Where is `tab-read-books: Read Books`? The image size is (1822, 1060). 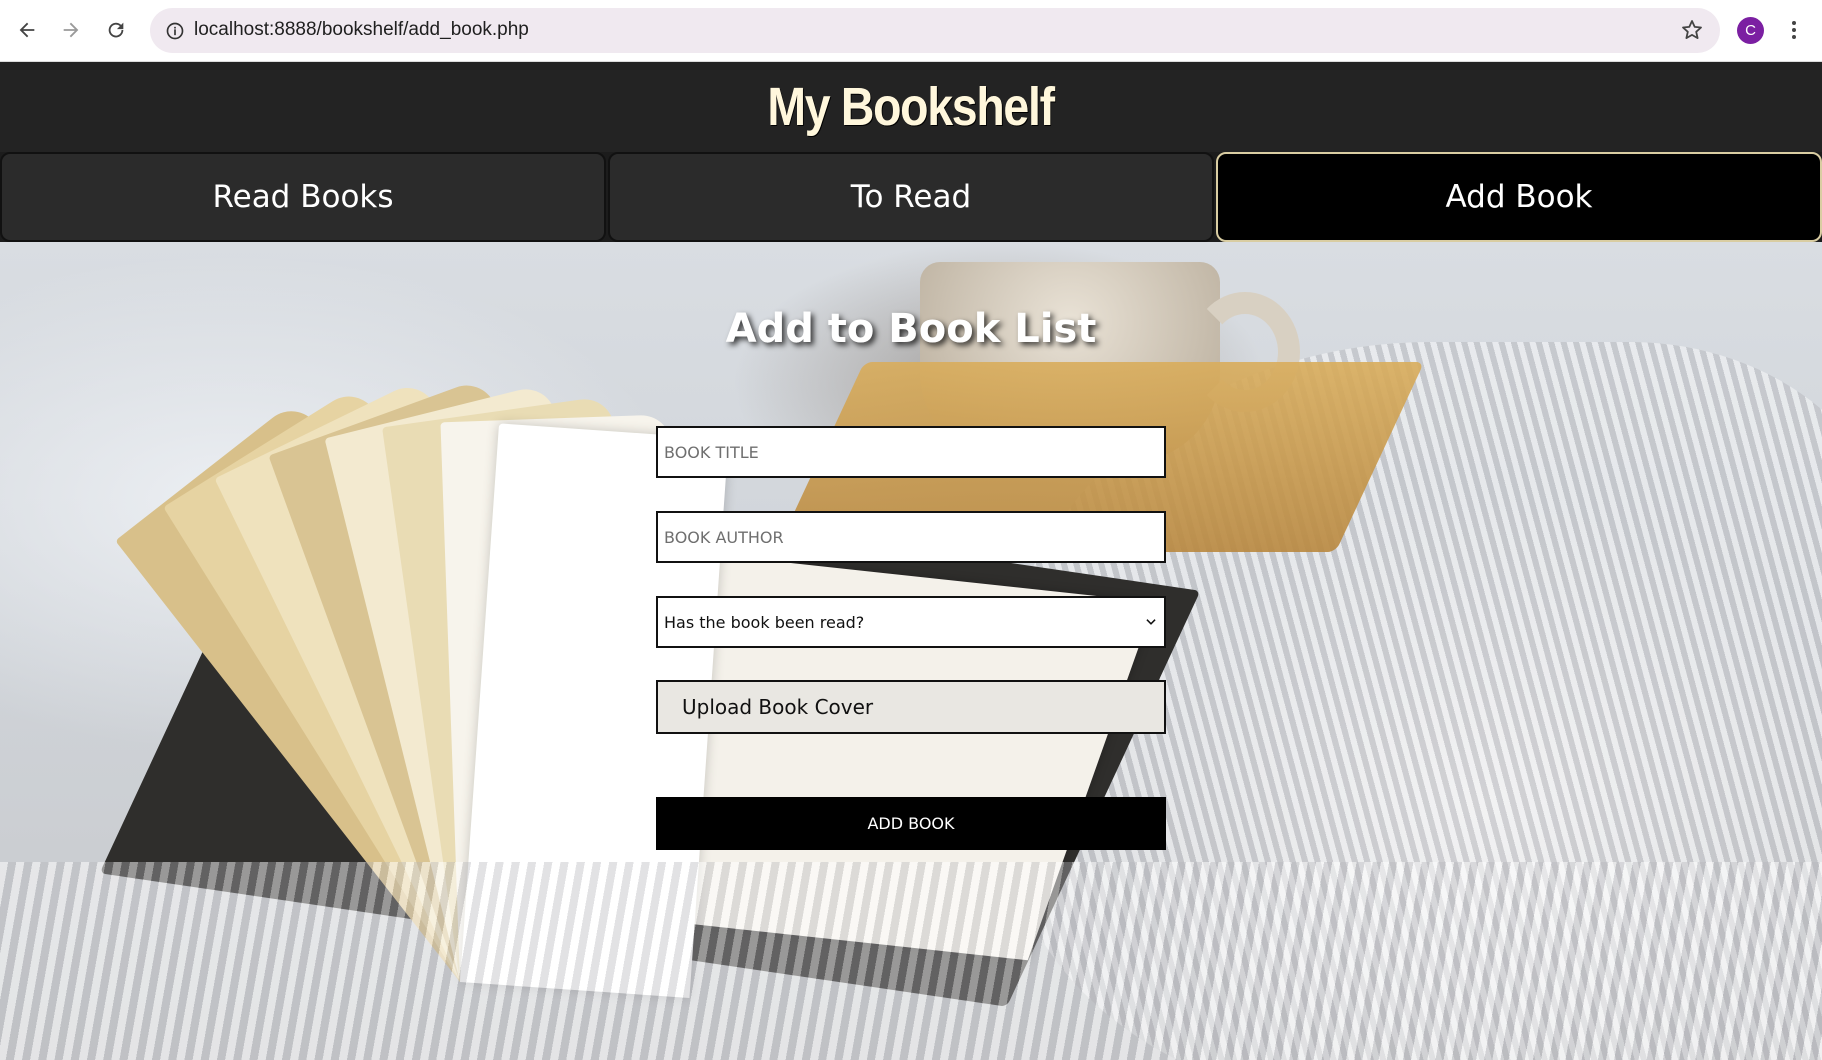
tab-read-books: Read Books is located at coordinates (303, 197).